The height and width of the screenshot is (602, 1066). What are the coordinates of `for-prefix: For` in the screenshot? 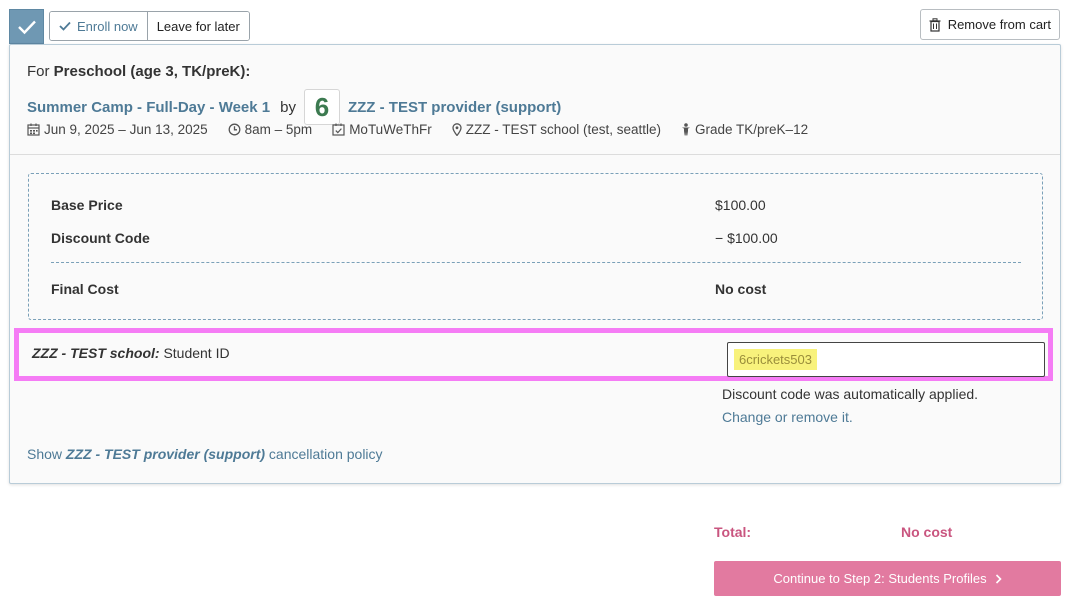 It's located at (38, 71).